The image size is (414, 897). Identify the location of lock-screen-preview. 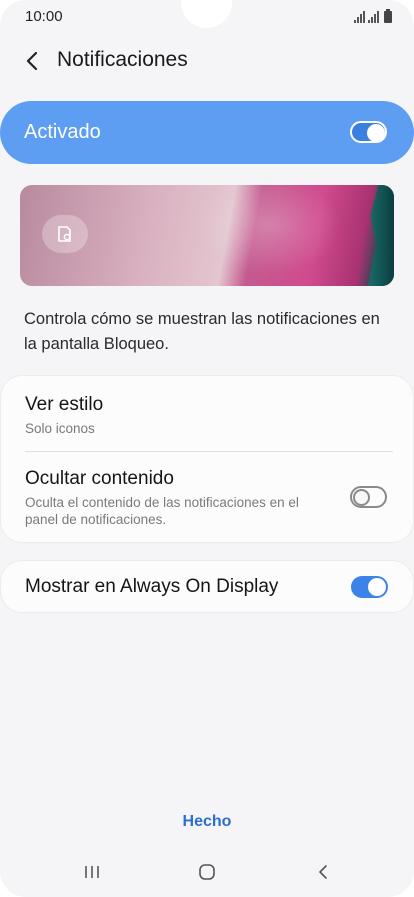
(207, 235).